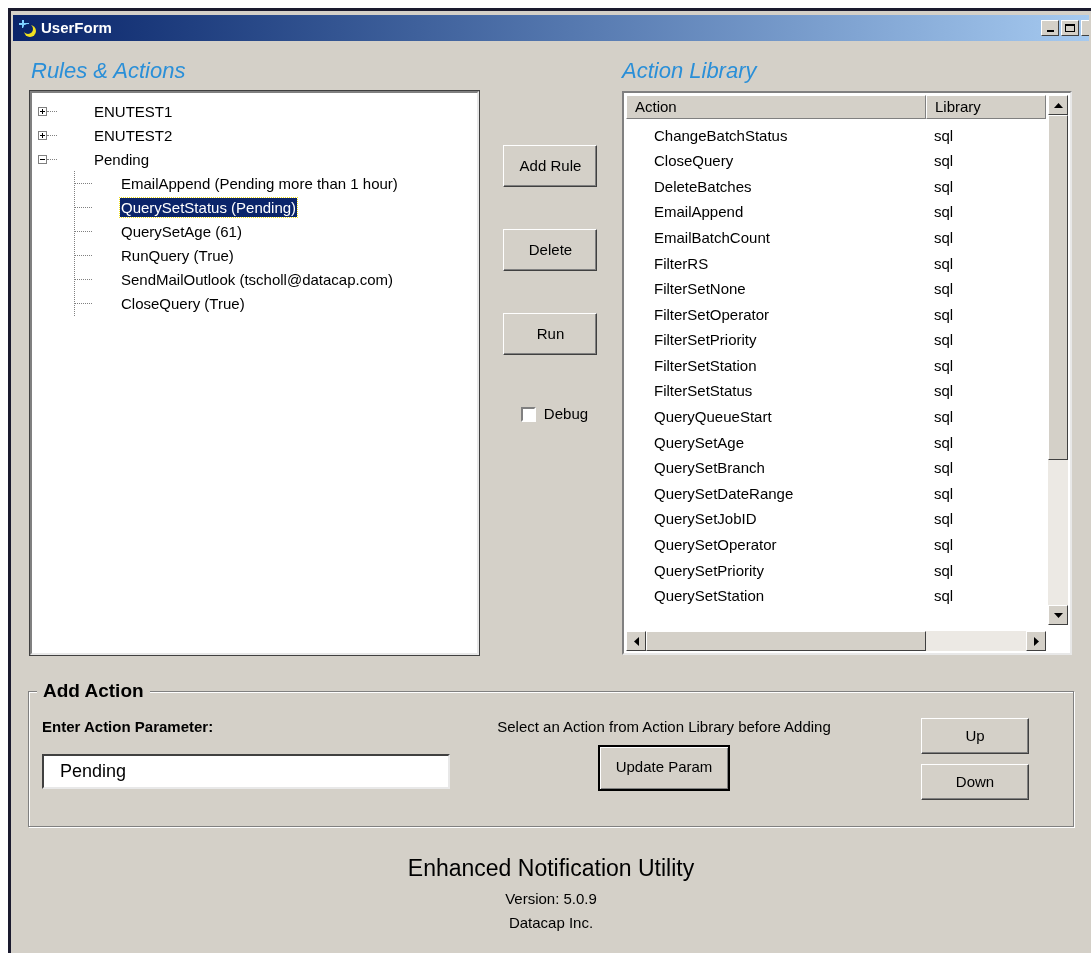  I want to click on table-cell-text: QuerySetPriority, so click(710, 570).